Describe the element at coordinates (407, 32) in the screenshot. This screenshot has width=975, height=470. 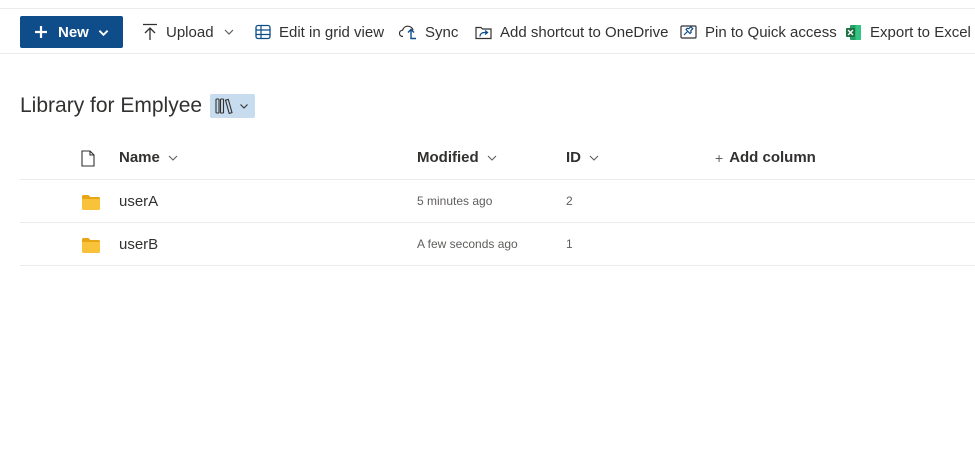
I see `sync-icon` at that location.